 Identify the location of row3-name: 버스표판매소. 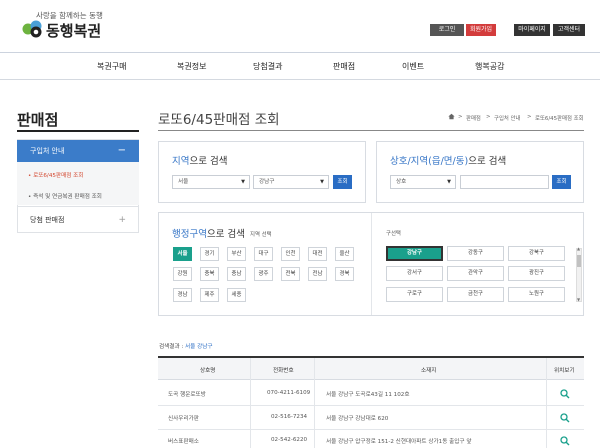
(183, 442).